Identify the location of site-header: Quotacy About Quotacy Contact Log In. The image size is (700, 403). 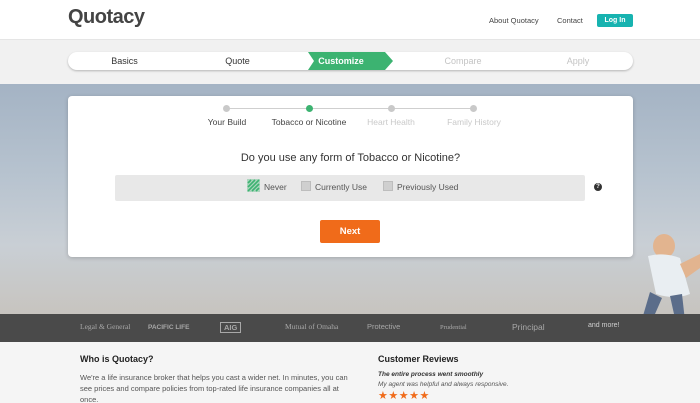
(350, 20).